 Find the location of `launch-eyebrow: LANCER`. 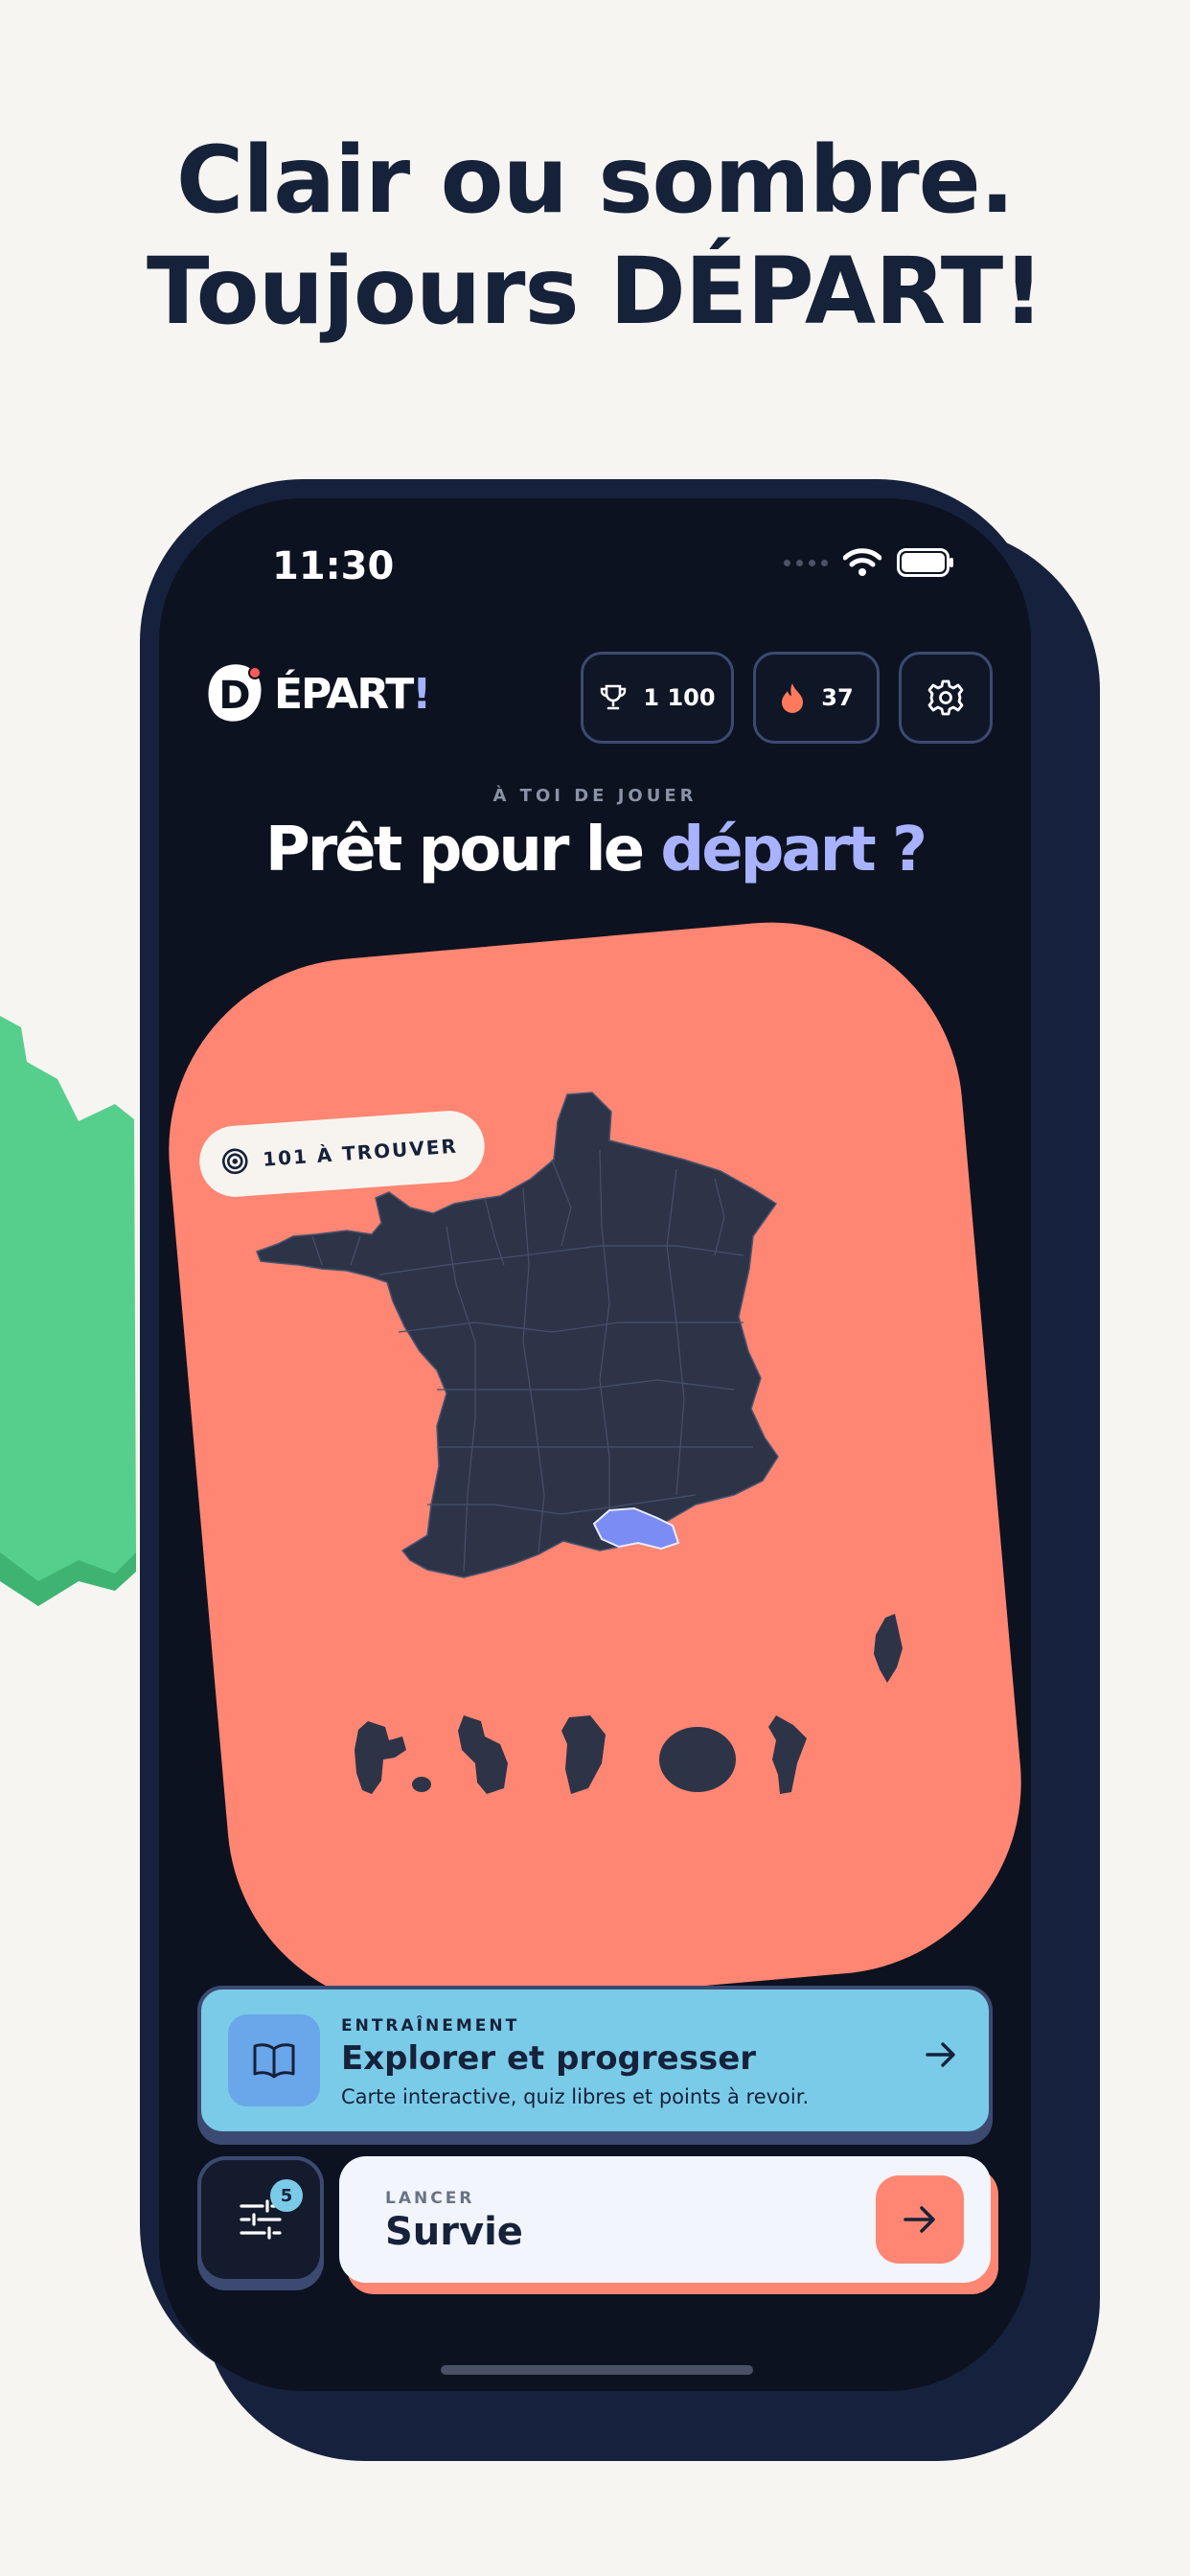

launch-eyebrow: LANCER is located at coordinates (430, 2198).